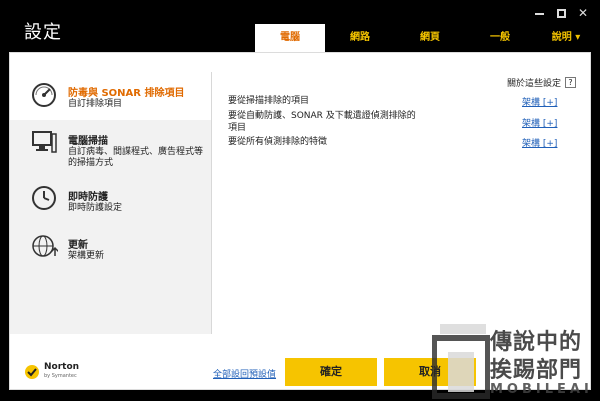 Image resolution: width=600 pixels, height=401 pixels. What do you see at coordinates (95, 104) in the screenshot?
I see `sidebar-item-subtitle: 自訂排除項目` at bounding box center [95, 104].